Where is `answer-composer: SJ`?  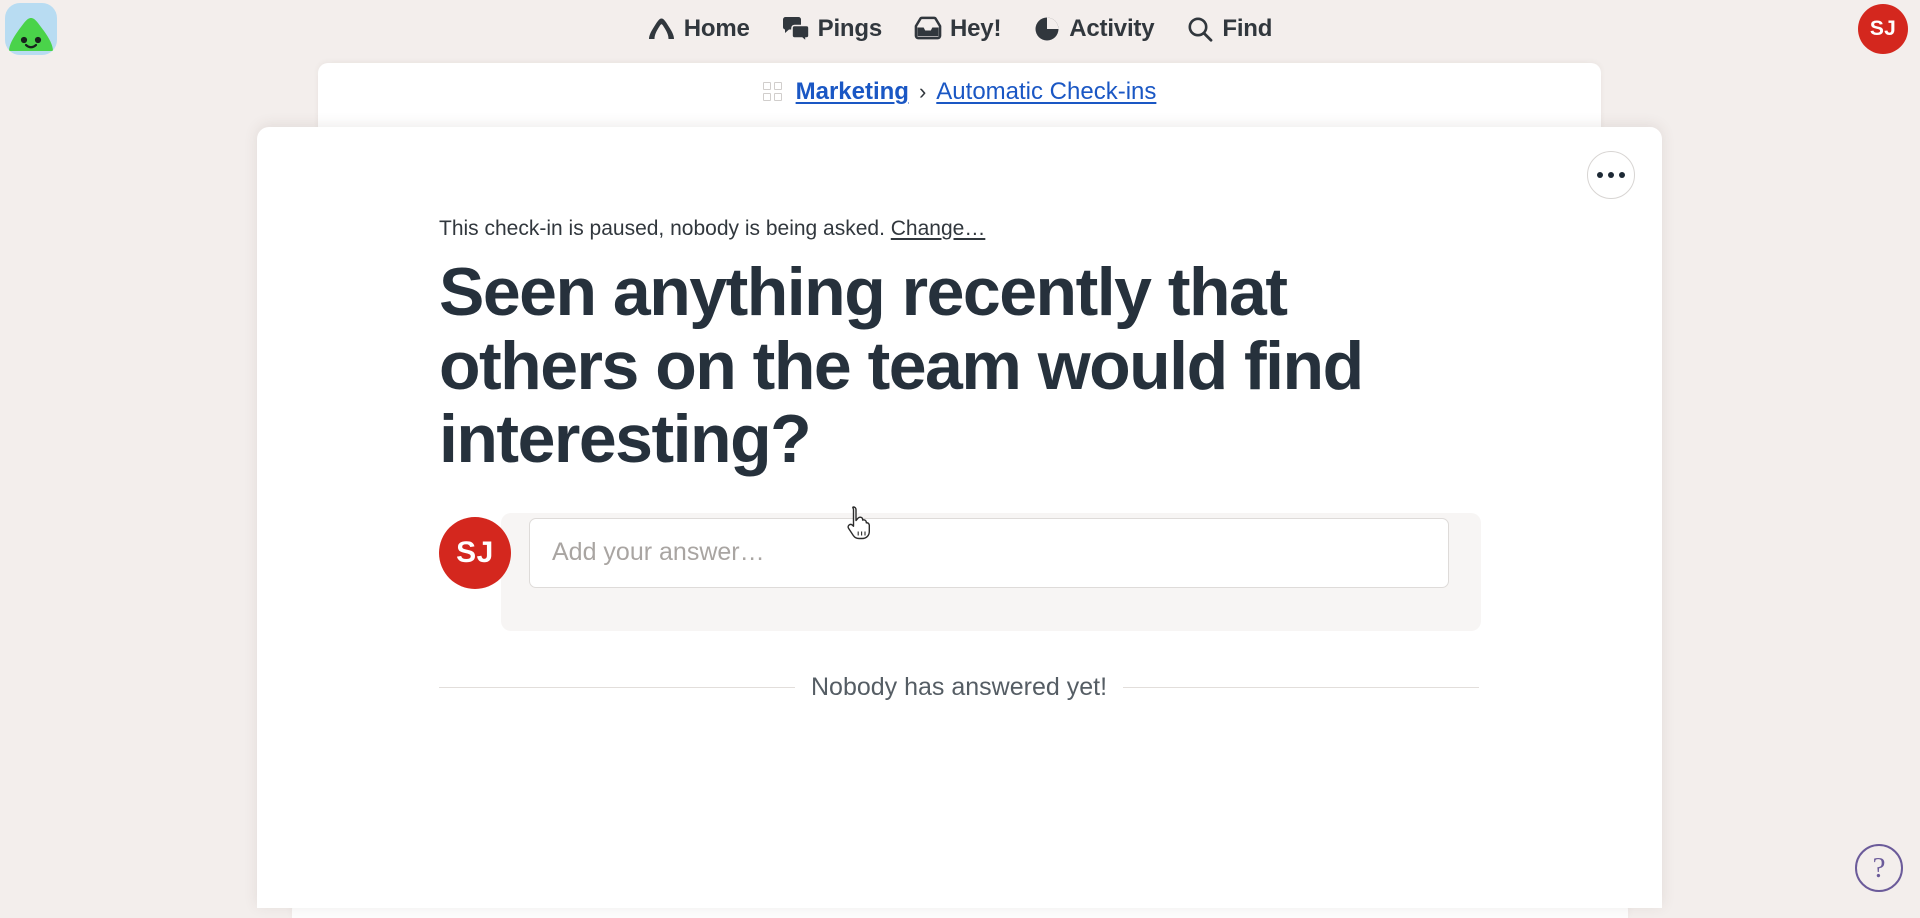 answer-composer: SJ is located at coordinates (959, 553).